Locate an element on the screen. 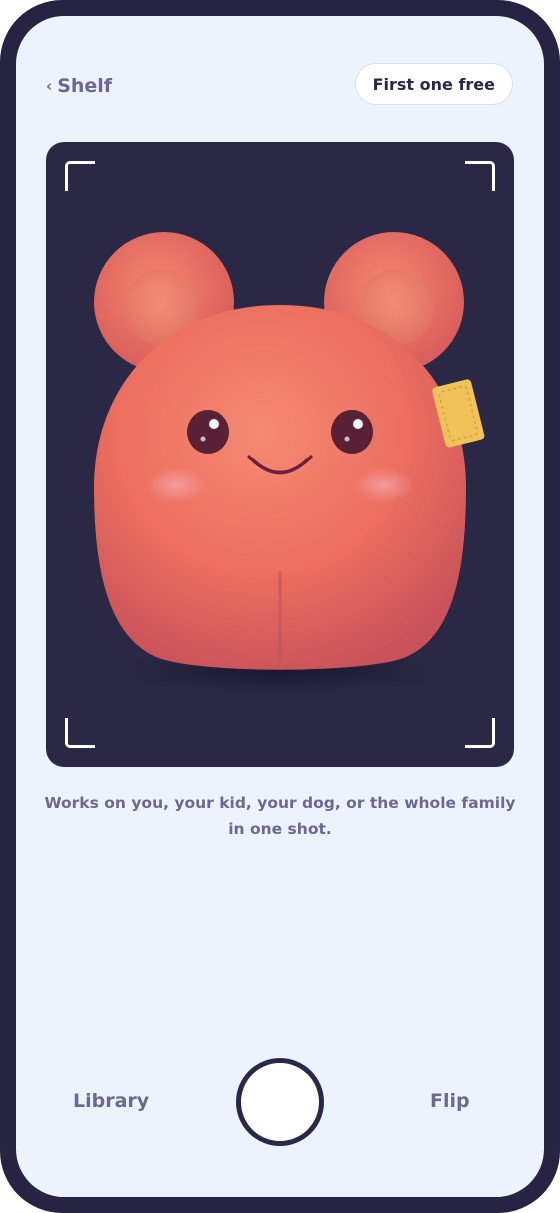 Image resolution: width=560 pixels, height=1213 pixels. promo-label: First one free is located at coordinates (433, 84).